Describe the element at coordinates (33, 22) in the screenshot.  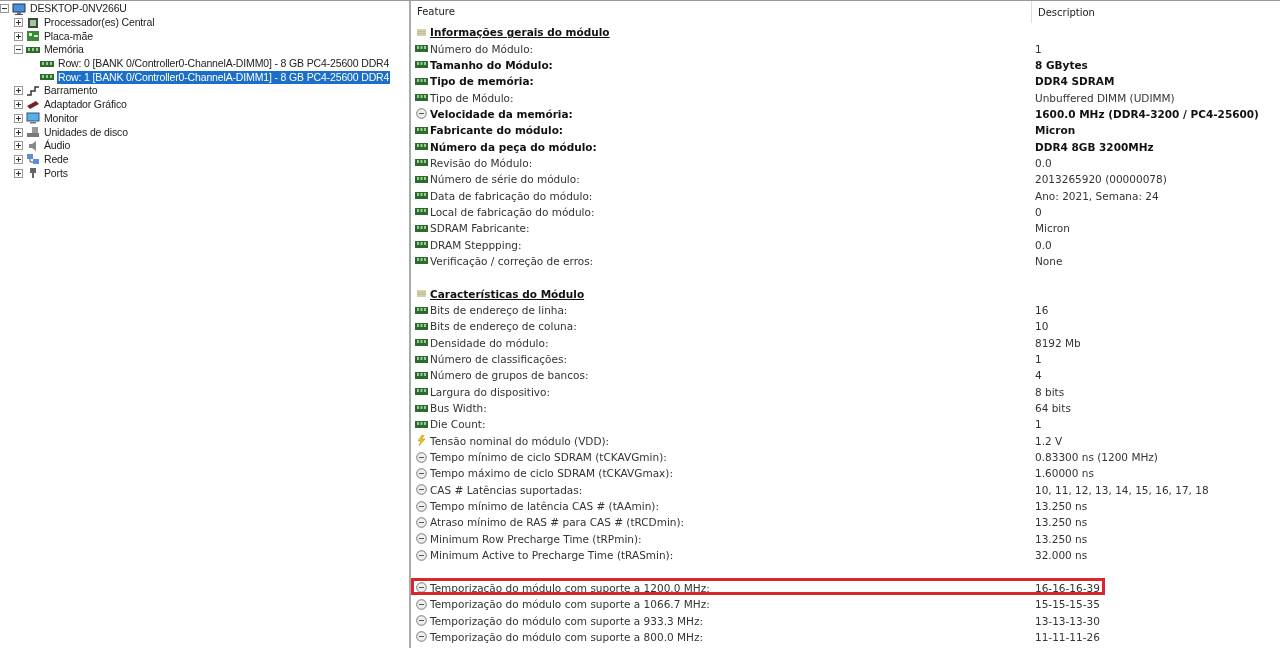
I see `chip-icon` at that location.